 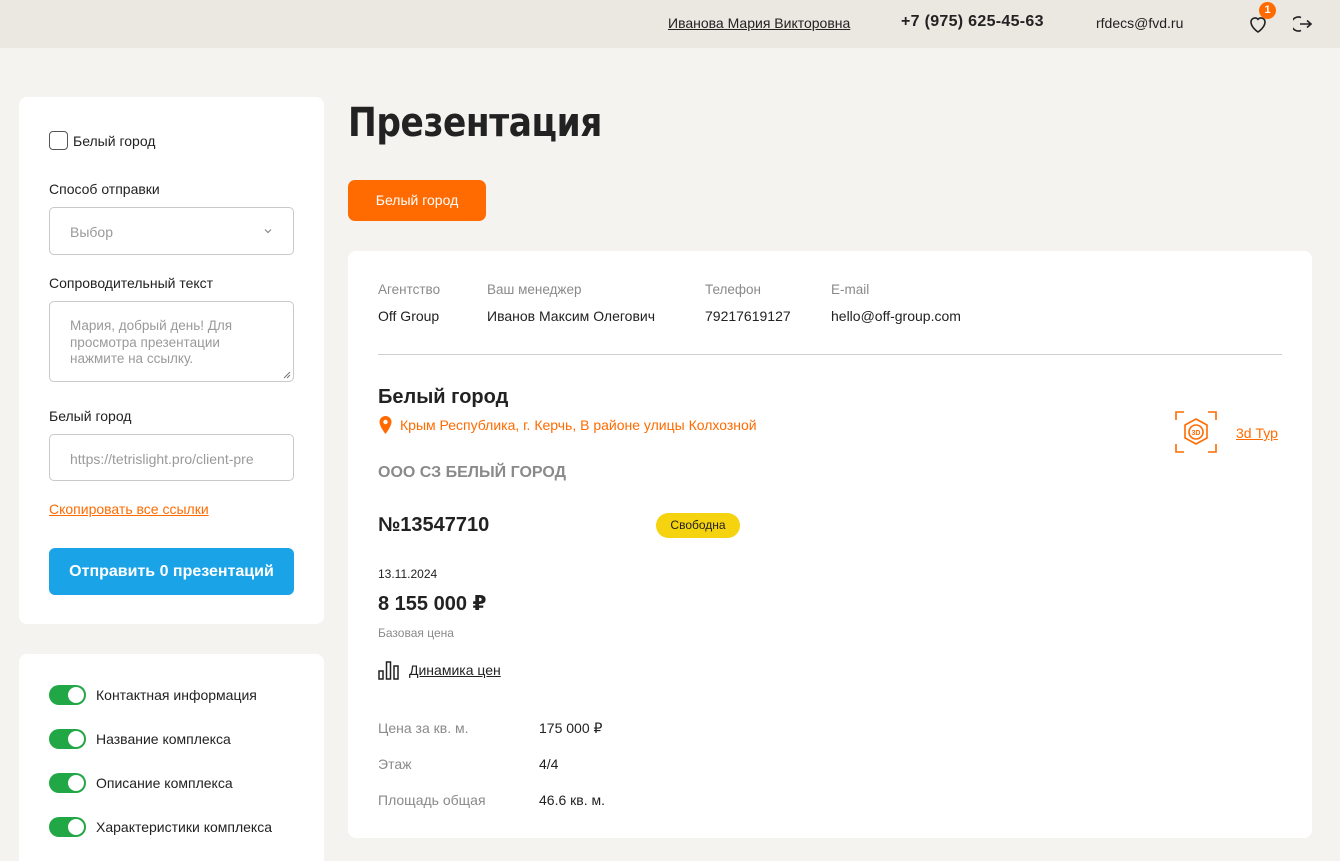 I want to click on header-phone: +7 (975) 625-45-63, so click(x=972, y=21).